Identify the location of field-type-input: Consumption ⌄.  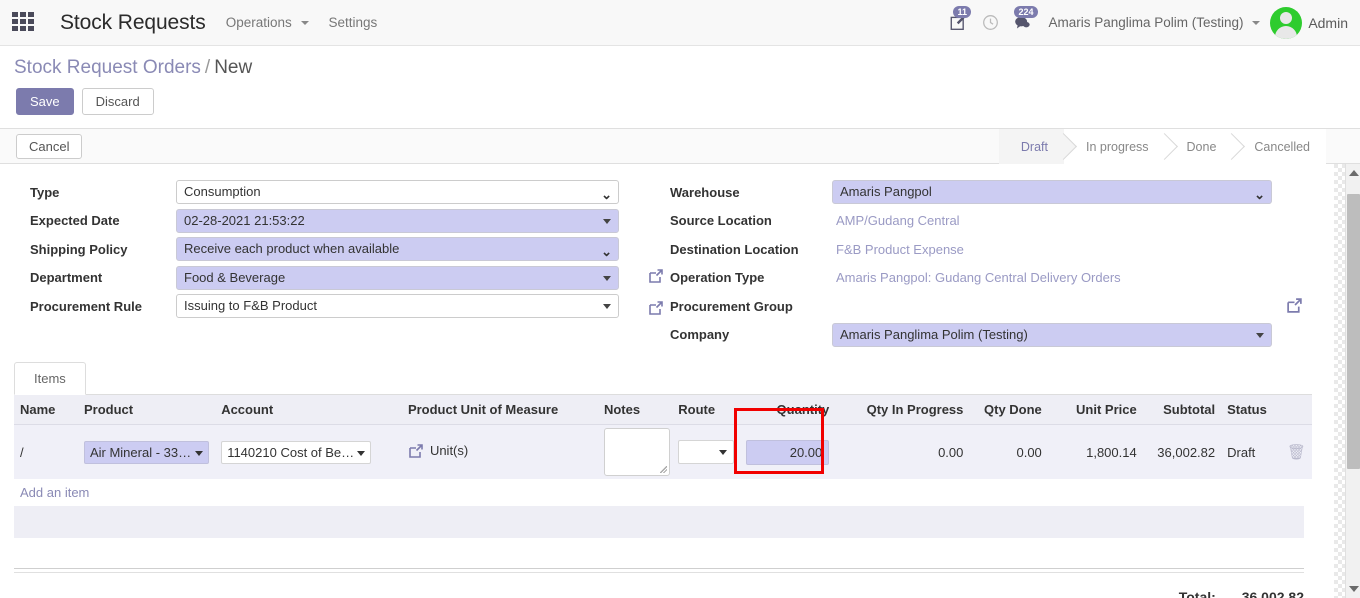
(397, 192).